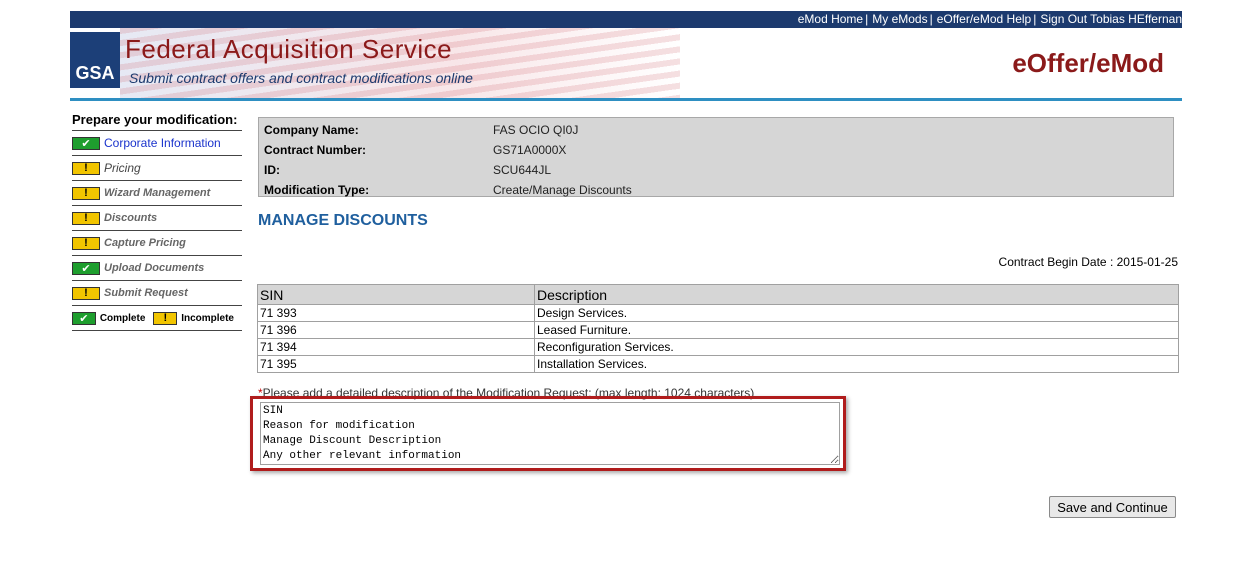  What do you see at coordinates (146, 293) in the screenshot?
I see `sidebar-item-label: Submit Request` at bounding box center [146, 293].